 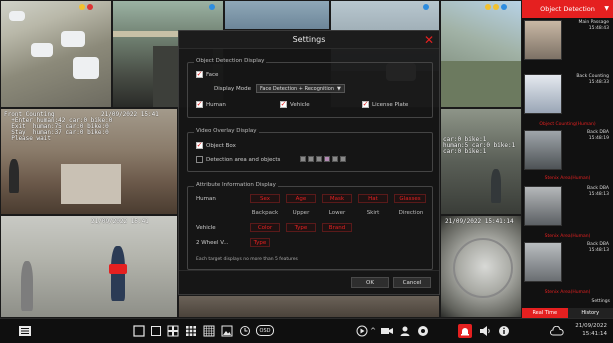 I want to click on panel-header: Object Detection ▼, so click(x=567, y=9).